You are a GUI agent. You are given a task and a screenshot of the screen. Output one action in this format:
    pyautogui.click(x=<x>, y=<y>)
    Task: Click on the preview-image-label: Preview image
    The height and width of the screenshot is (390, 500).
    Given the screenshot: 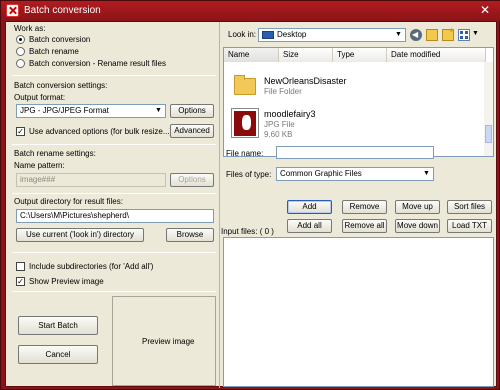 What is the action you would take?
    pyautogui.click(x=168, y=341)
    